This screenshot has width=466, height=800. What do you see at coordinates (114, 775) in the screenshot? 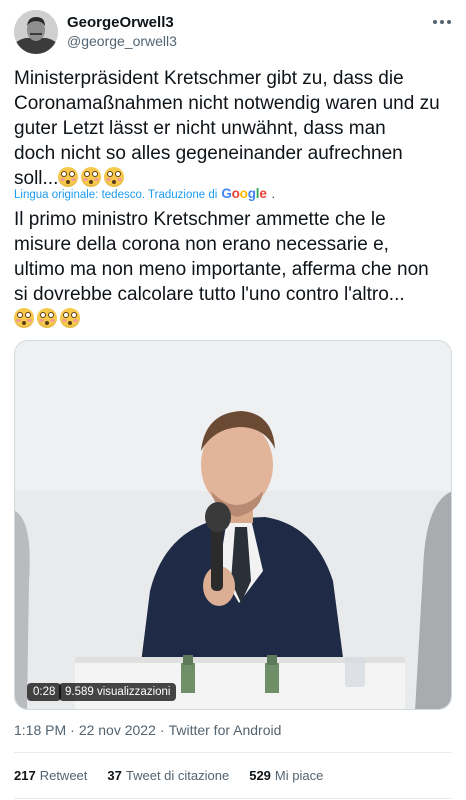
I see `quotes-count: 37` at bounding box center [114, 775].